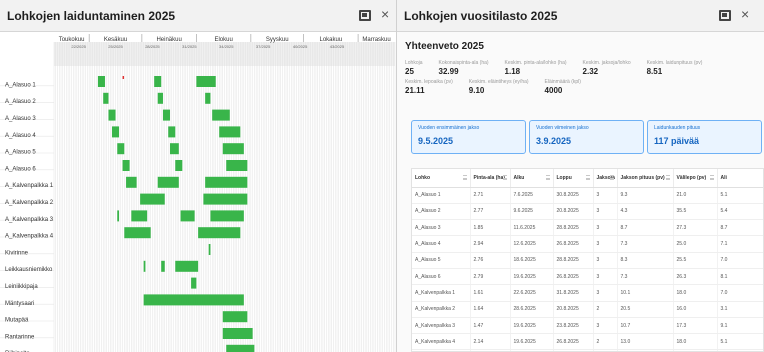 Image resolution: width=764 pixels, height=352 pixels. I want to click on table-cell: 13.0, so click(645, 342).